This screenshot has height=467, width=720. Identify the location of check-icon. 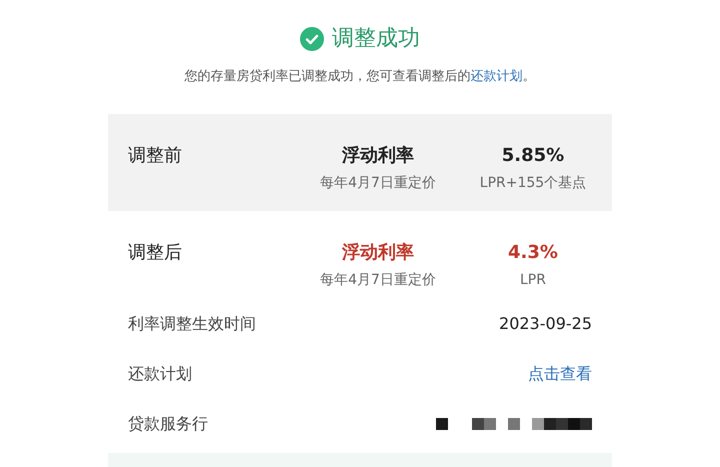
(312, 38).